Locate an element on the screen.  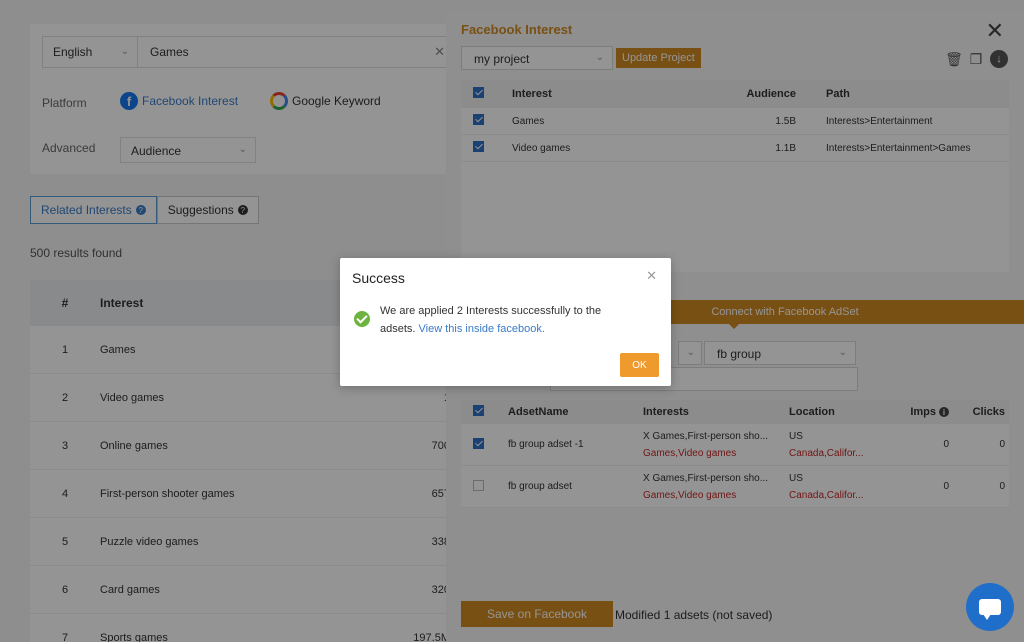
check-circle-icon is located at coordinates (362, 319).